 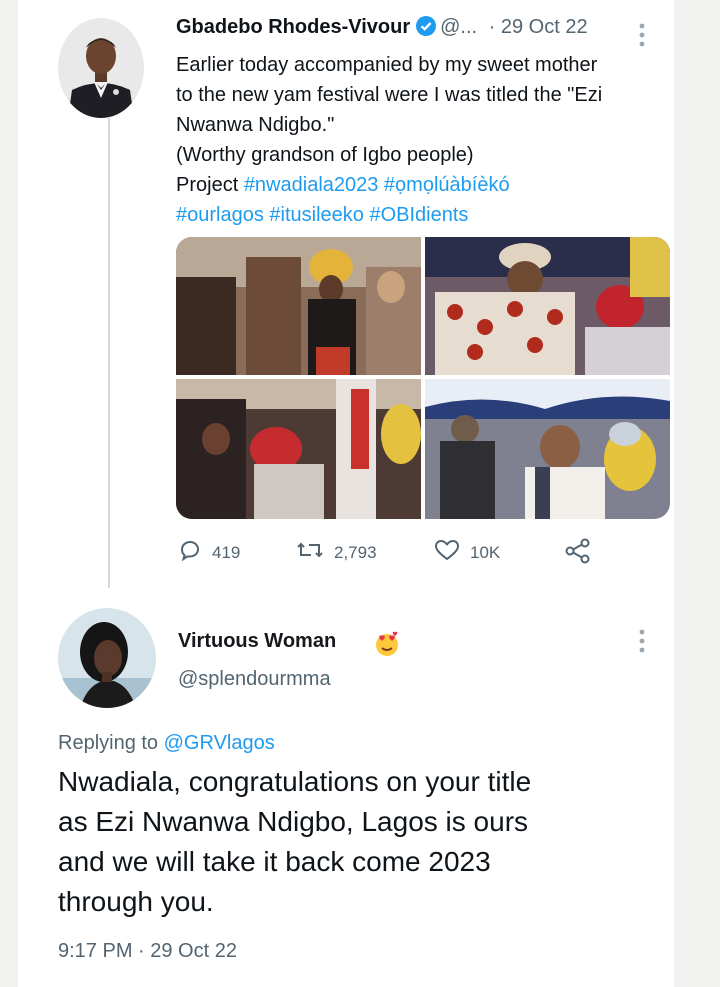 I want to click on like-action: 10K, so click(x=467, y=552).